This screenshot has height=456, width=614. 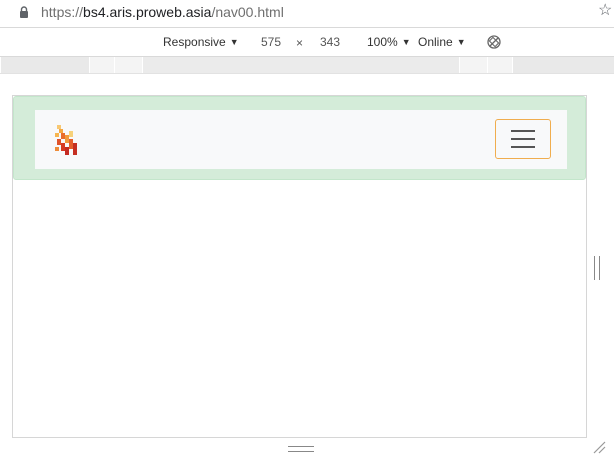 I want to click on network-select-label: Online, so click(x=435, y=42).